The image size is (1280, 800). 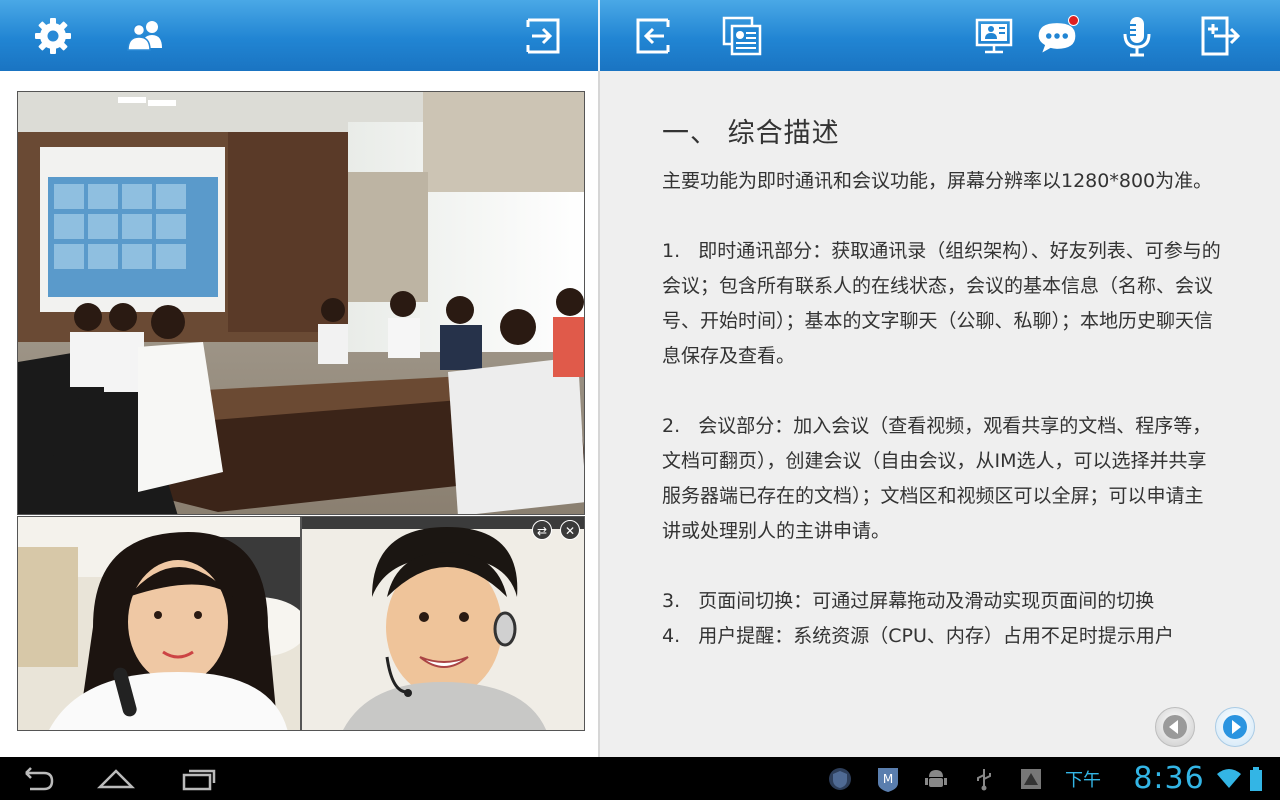 I want to click on sd-card-icon, so click(x=1031, y=778).